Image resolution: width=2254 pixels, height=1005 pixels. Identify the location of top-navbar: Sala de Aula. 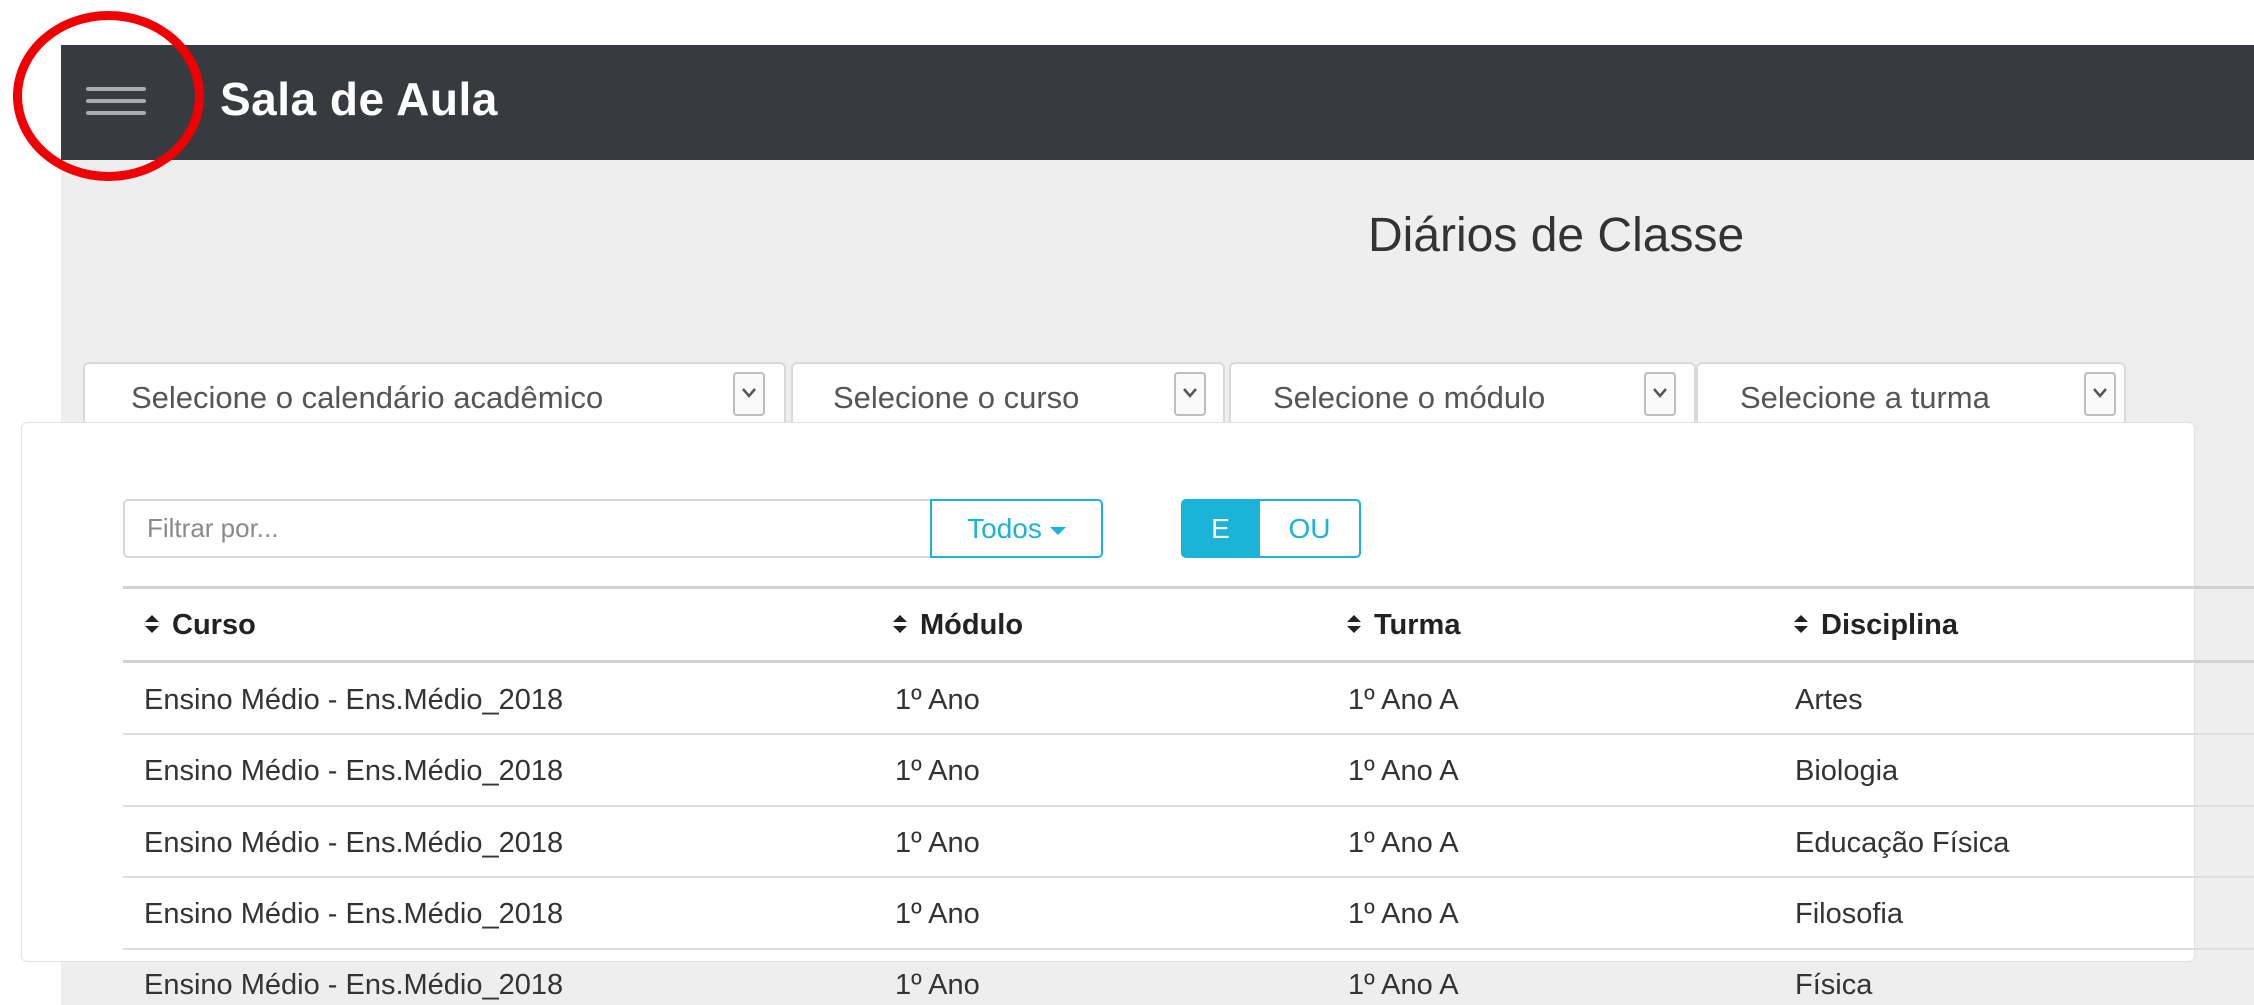
(1157, 102).